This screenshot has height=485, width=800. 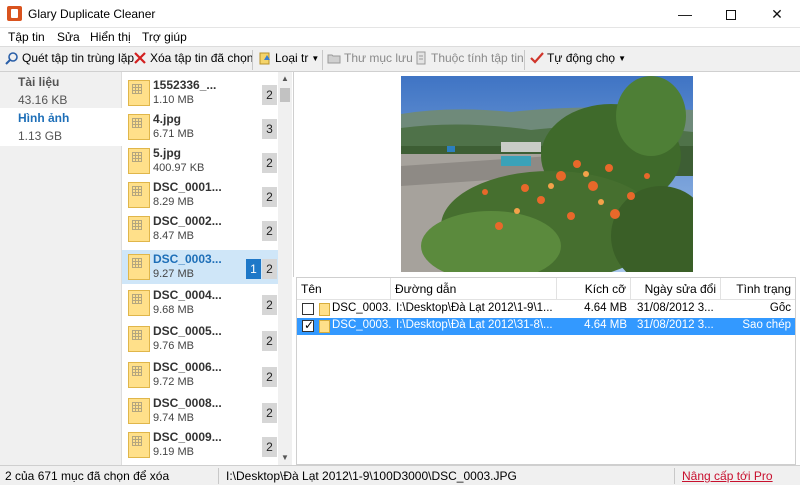 I want to click on file-type-dropdown: Loại tr ▼, so click(x=288, y=60).